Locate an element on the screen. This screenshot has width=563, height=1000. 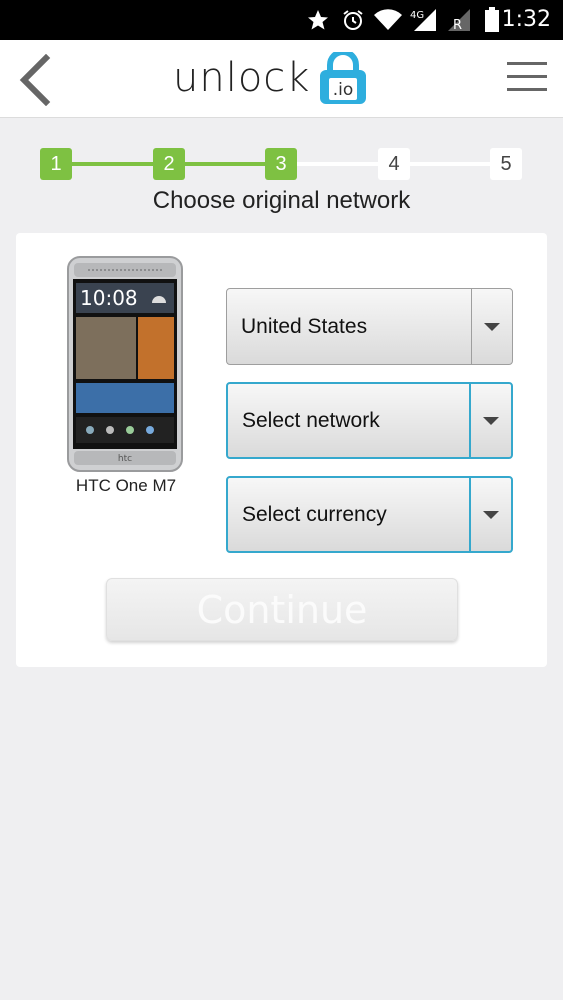
logo-text: unlock is located at coordinates (242, 78).